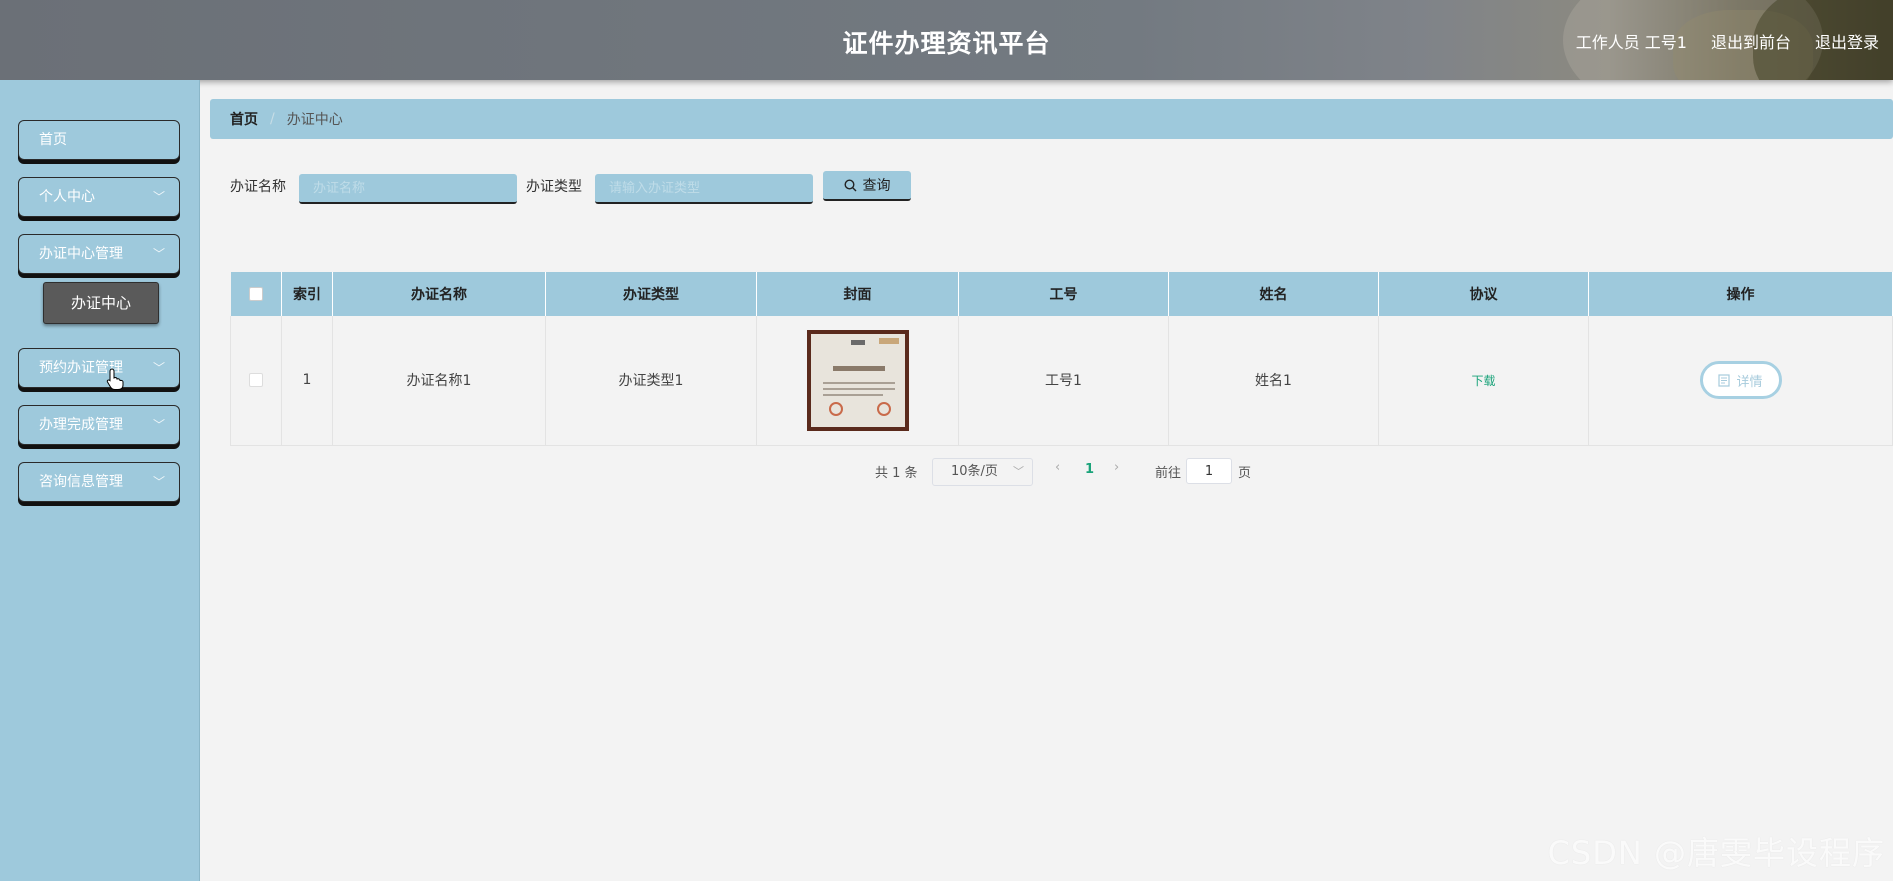  What do you see at coordinates (974, 471) in the screenshot?
I see `page-size-value: 10条/页` at bounding box center [974, 471].